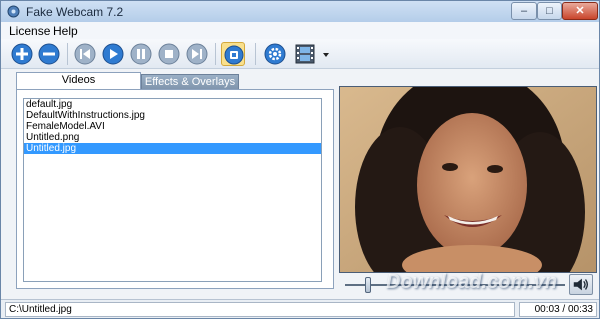  I want to click on pause-button, so click(141, 54).